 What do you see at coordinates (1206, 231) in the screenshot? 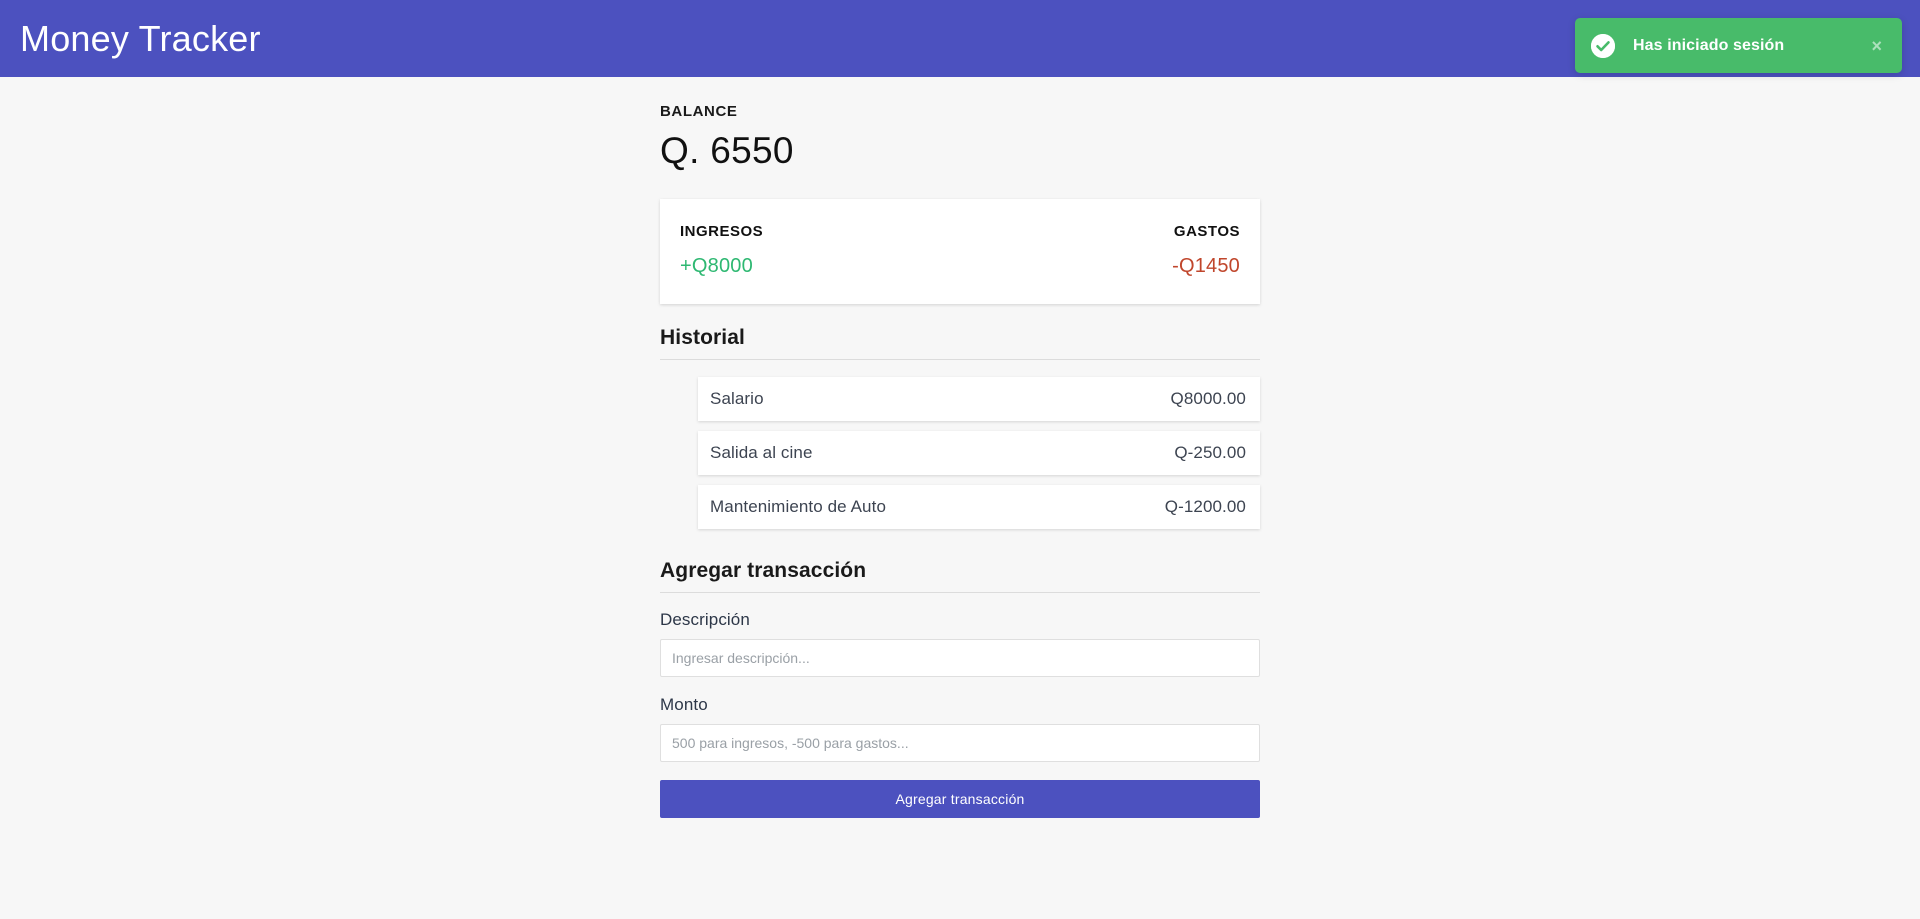
I see `expense-title: GASTOS` at bounding box center [1206, 231].